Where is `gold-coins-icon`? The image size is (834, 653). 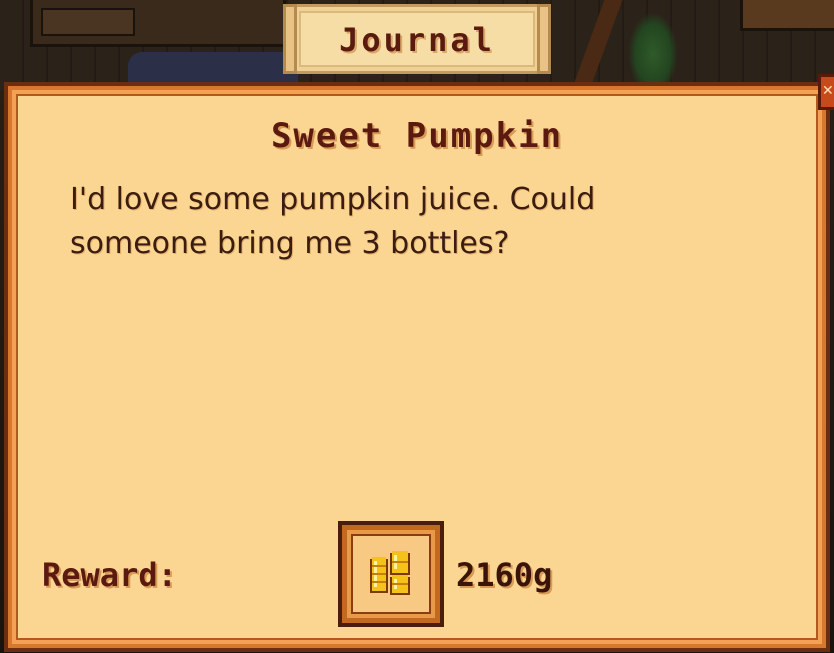
gold-coins-icon is located at coordinates (390, 573).